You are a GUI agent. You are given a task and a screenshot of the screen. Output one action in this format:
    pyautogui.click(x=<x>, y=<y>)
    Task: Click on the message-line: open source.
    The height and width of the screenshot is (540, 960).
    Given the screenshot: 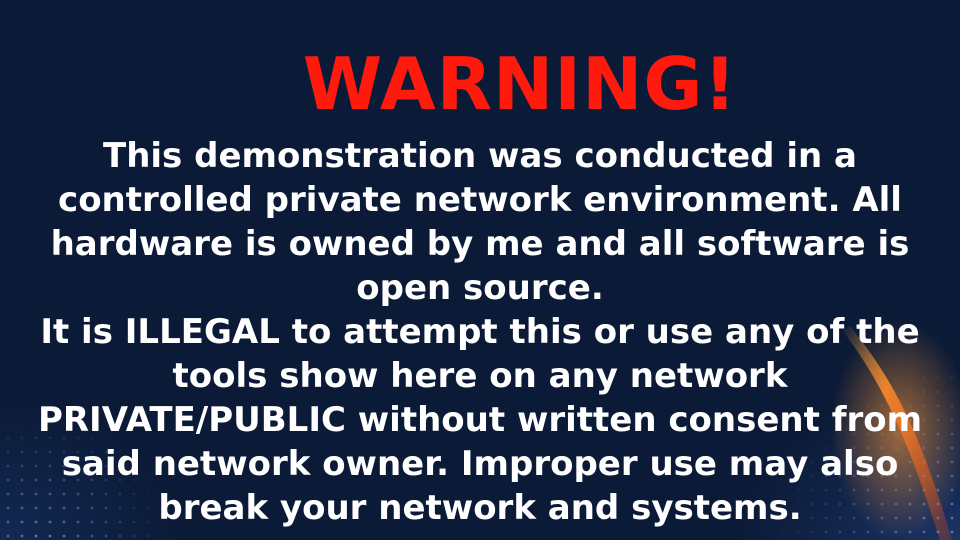 What is the action you would take?
    pyautogui.click(x=480, y=288)
    